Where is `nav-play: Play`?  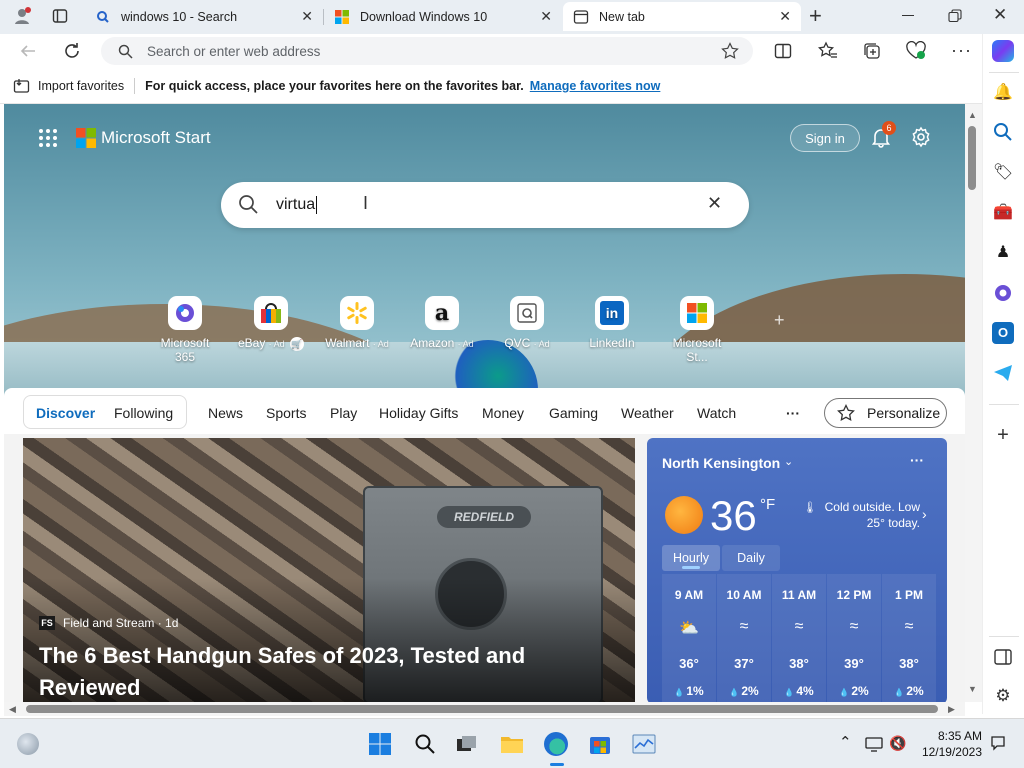 nav-play: Play is located at coordinates (343, 413).